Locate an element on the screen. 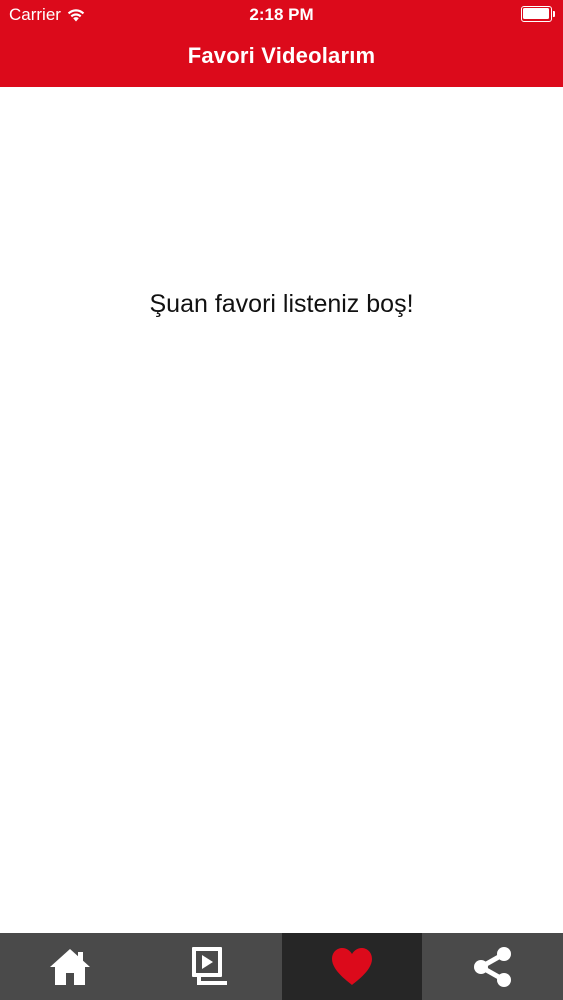  tab-videos is located at coordinates (211, 966).